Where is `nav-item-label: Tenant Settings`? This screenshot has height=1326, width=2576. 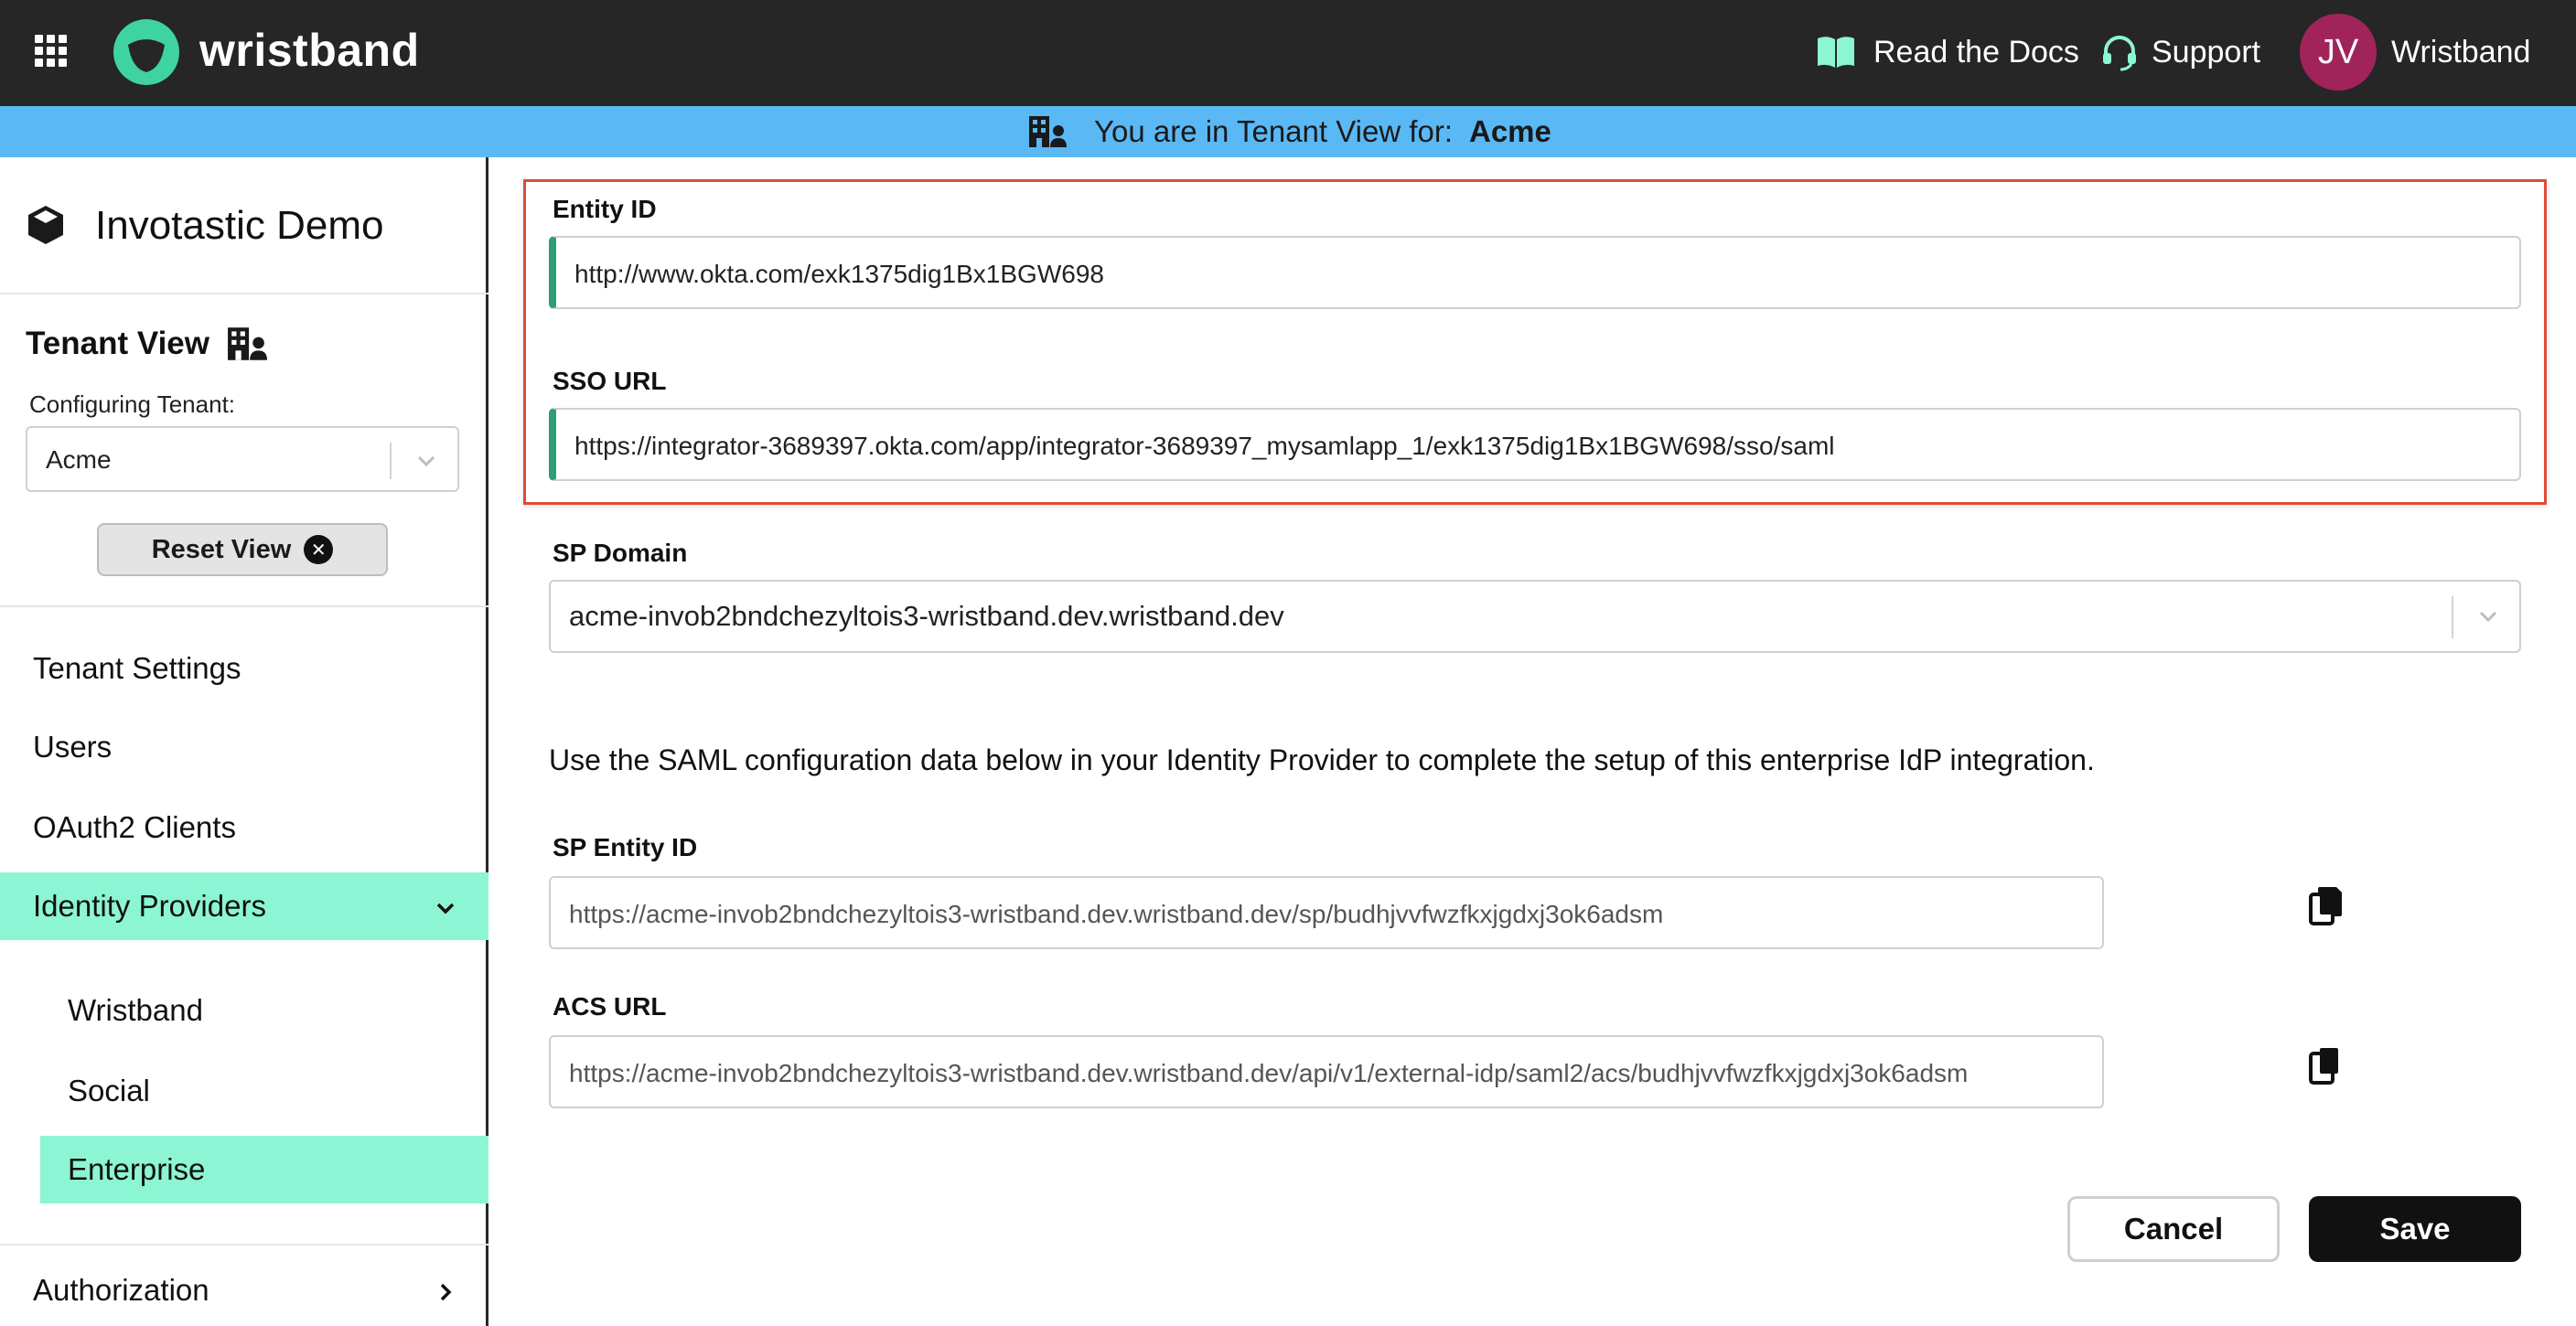
nav-item-label: Tenant Settings is located at coordinates (137, 668).